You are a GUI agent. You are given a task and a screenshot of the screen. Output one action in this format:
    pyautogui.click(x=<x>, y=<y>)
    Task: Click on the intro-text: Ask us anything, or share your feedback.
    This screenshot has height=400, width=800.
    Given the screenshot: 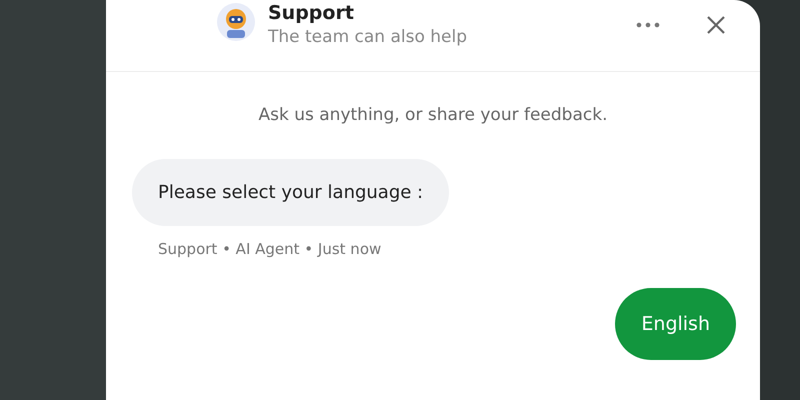 What is the action you would take?
    pyautogui.click(x=432, y=115)
    